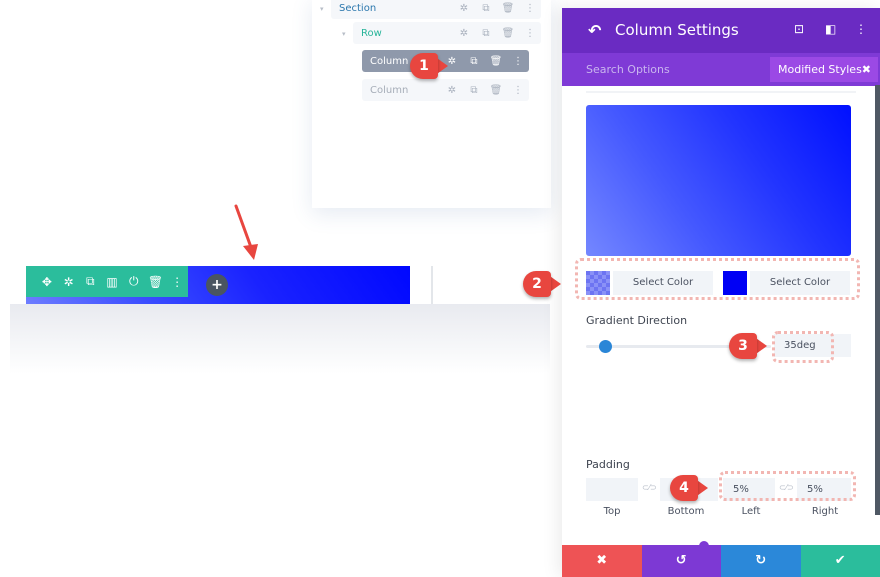 The height and width of the screenshot is (577, 880). What do you see at coordinates (594, 30) in the screenshot?
I see `back-icon: ↶` at bounding box center [594, 30].